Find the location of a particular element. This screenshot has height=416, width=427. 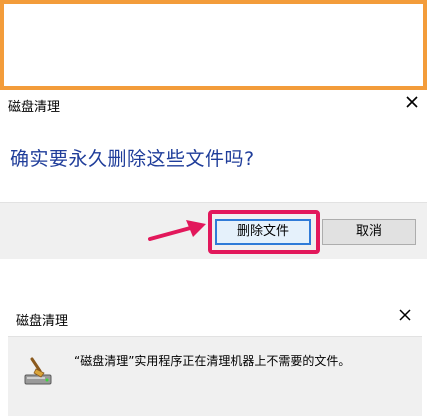

dialog-button-bar: 删除文件 取消 is located at coordinates (213, 230).